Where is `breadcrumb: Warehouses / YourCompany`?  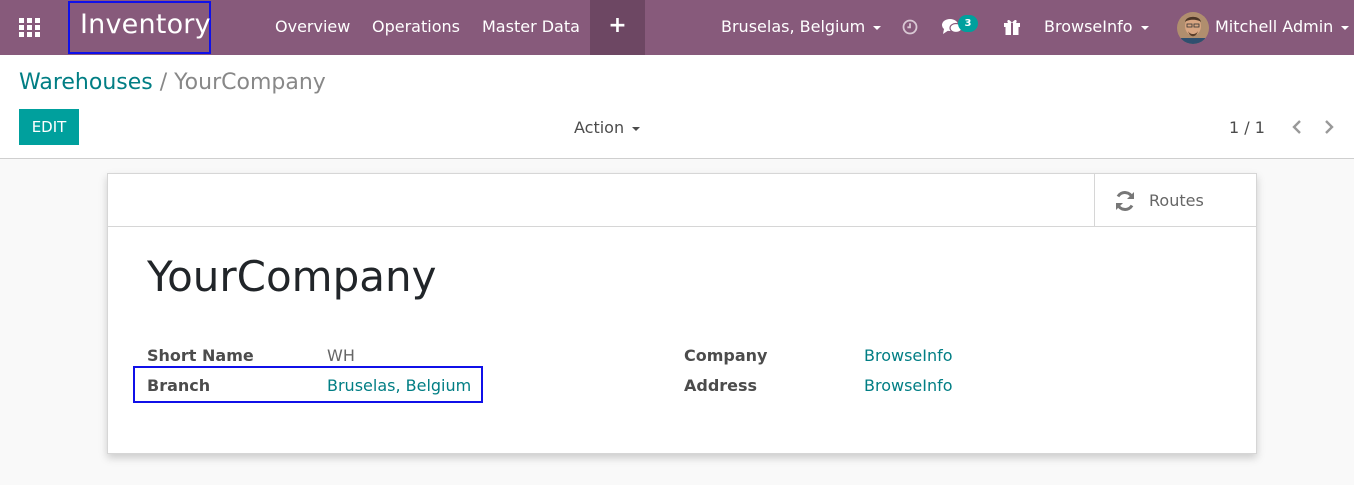
breadcrumb: Warehouses / YourCompany is located at coordinates (172, 82).